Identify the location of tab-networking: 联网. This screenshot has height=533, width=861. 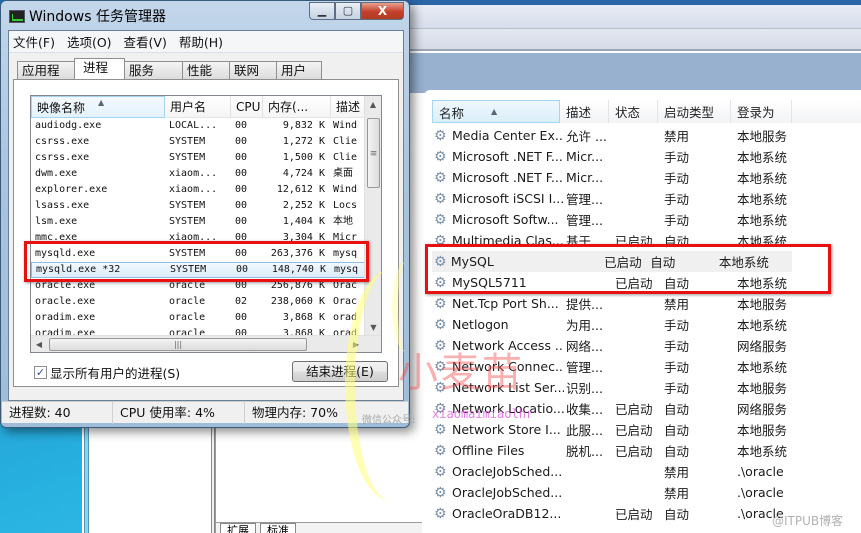
(253, 70).